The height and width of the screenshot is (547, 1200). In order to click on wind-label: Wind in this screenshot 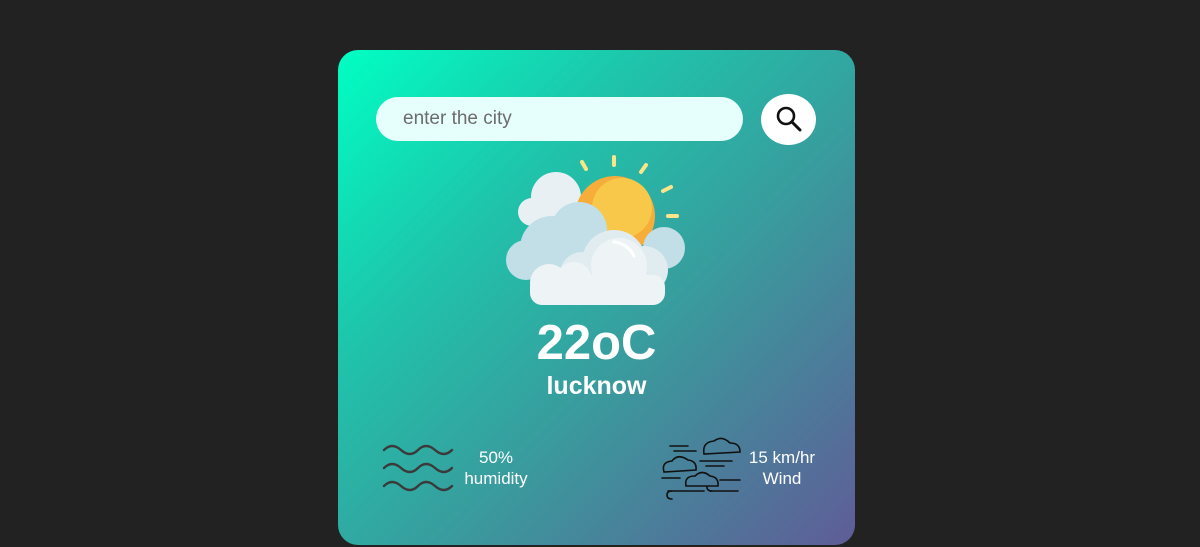, I will do `click(782, 478)`.